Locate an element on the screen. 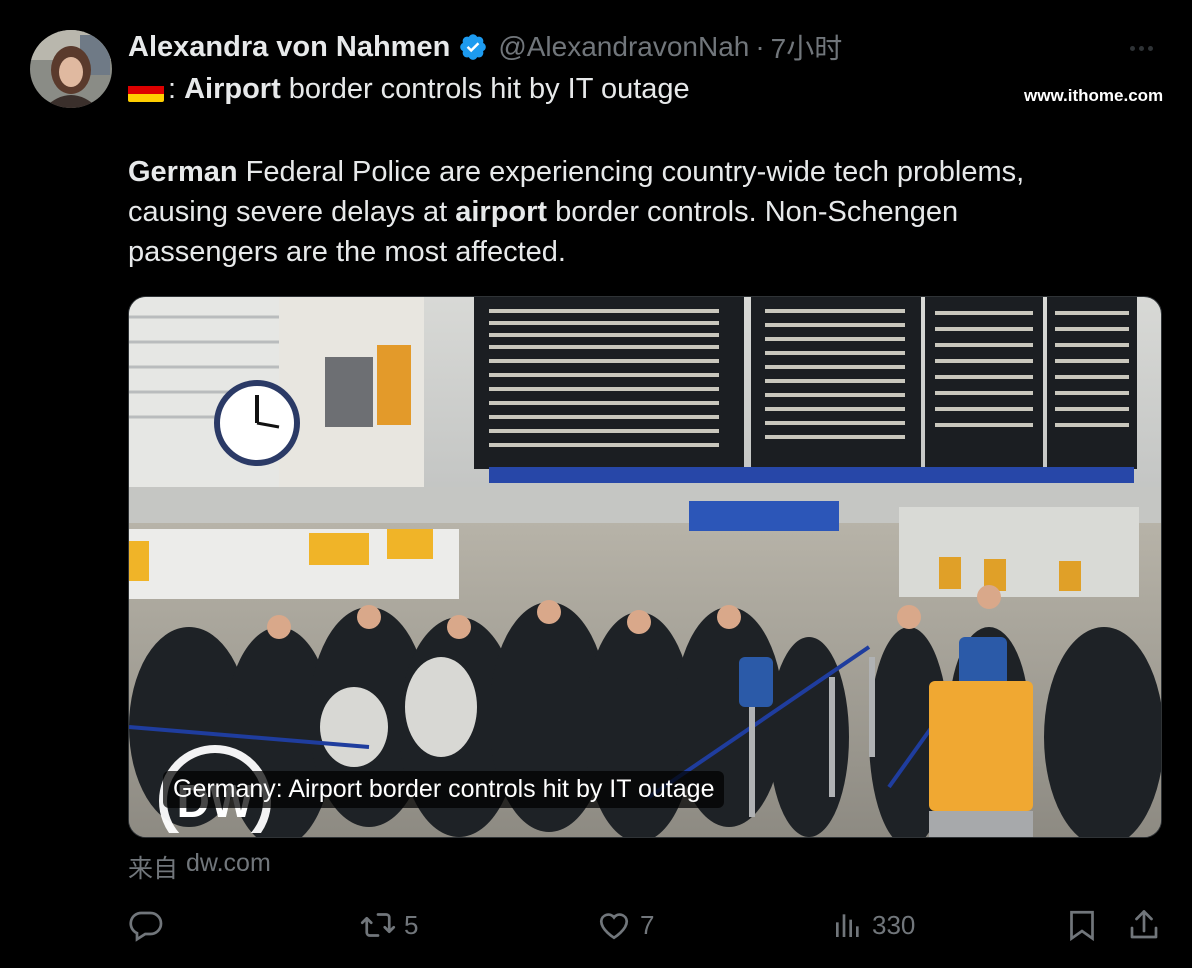  retweet-count: 5 is located at coordinates (411, 924).